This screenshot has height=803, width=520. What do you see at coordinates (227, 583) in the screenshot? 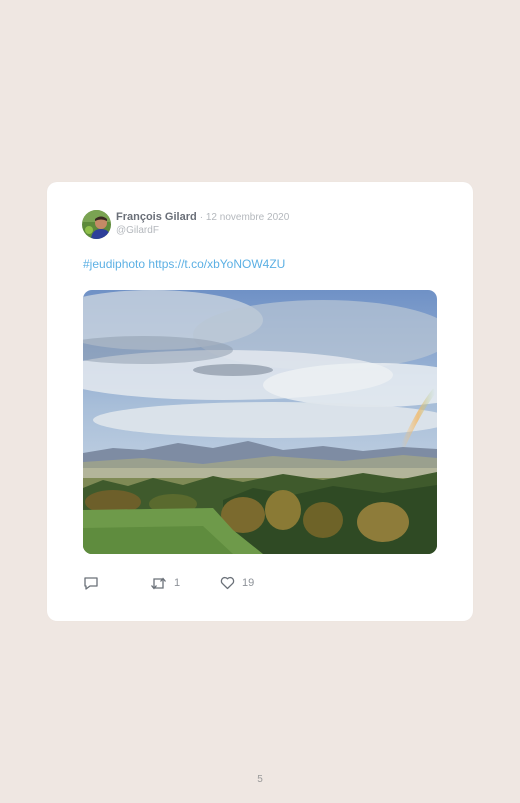
I see `heart-icon` at bounding box center [227, 583].